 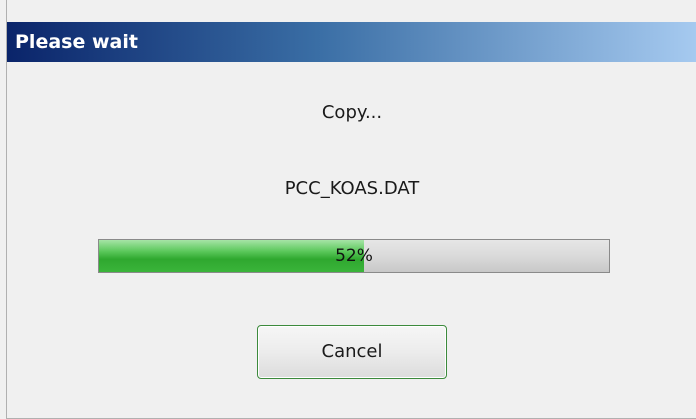 What do you see at coordinates (351, 42) in the screenshot?
I see `title-bar: Please wait` at bounding box center [351, 42].